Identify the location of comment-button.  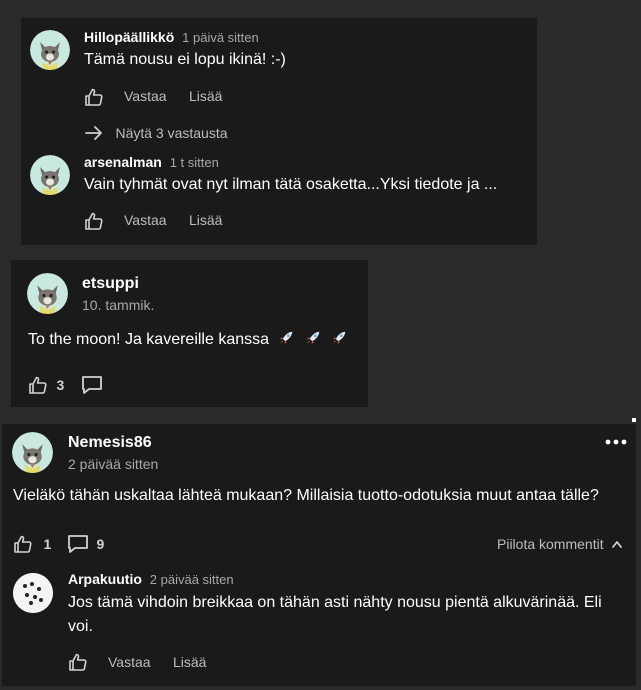
(92, 385).